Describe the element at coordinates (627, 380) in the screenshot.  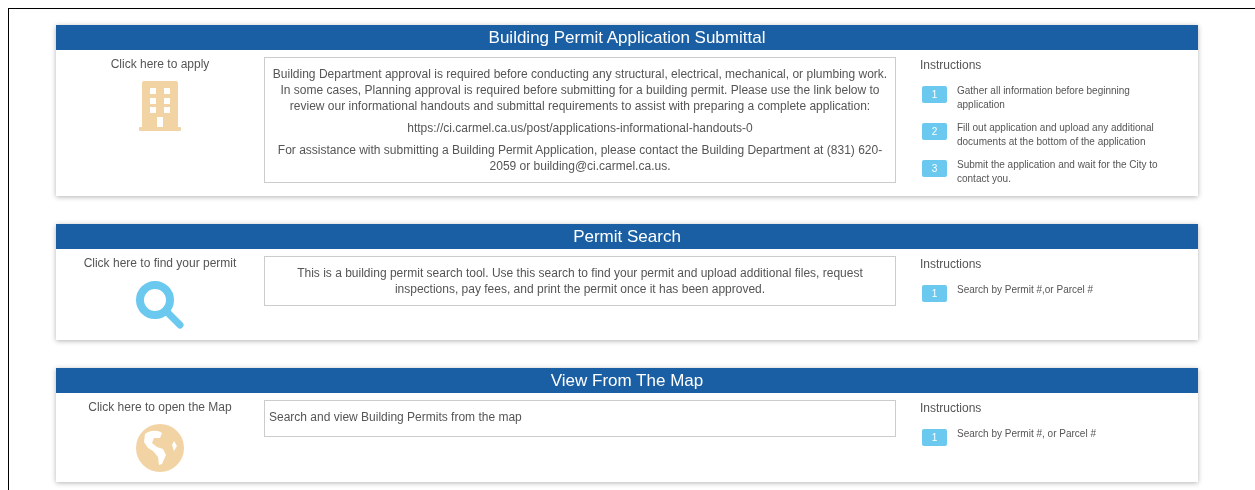
I see `section-header: View From The Map` at that location.